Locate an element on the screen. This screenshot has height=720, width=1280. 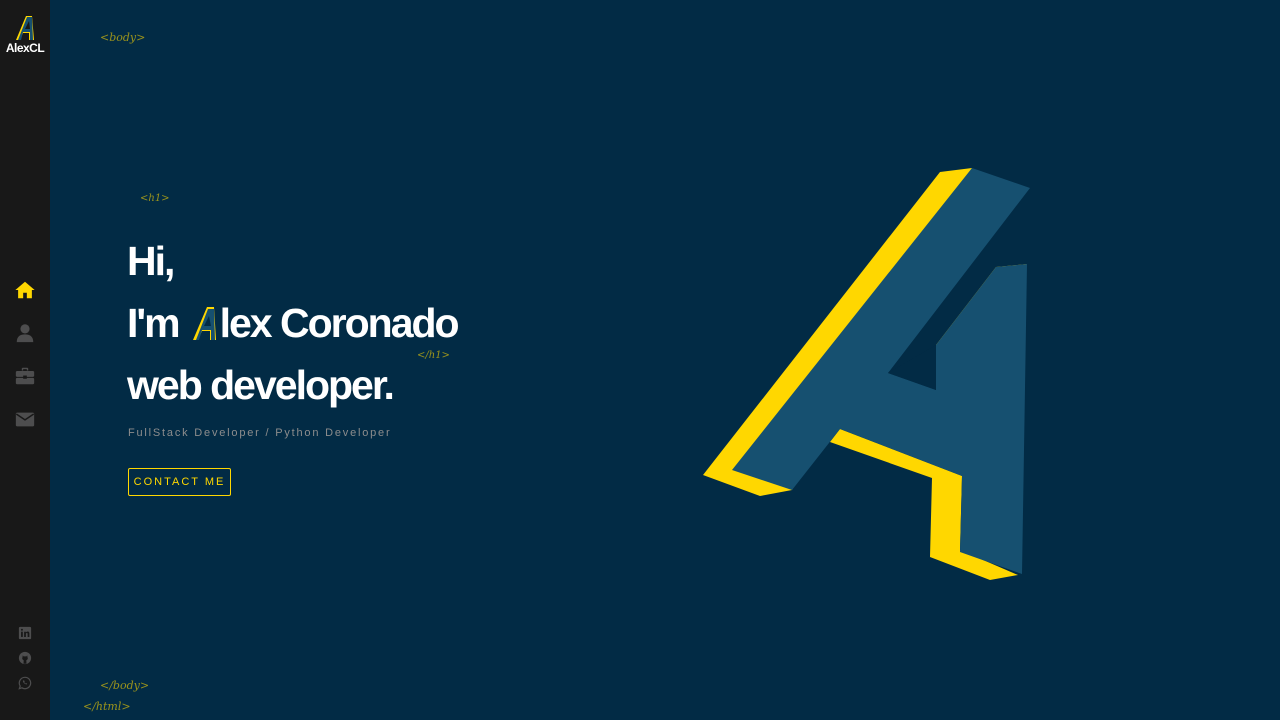
hero-role: web developer. is located at coordinates (261, 385).